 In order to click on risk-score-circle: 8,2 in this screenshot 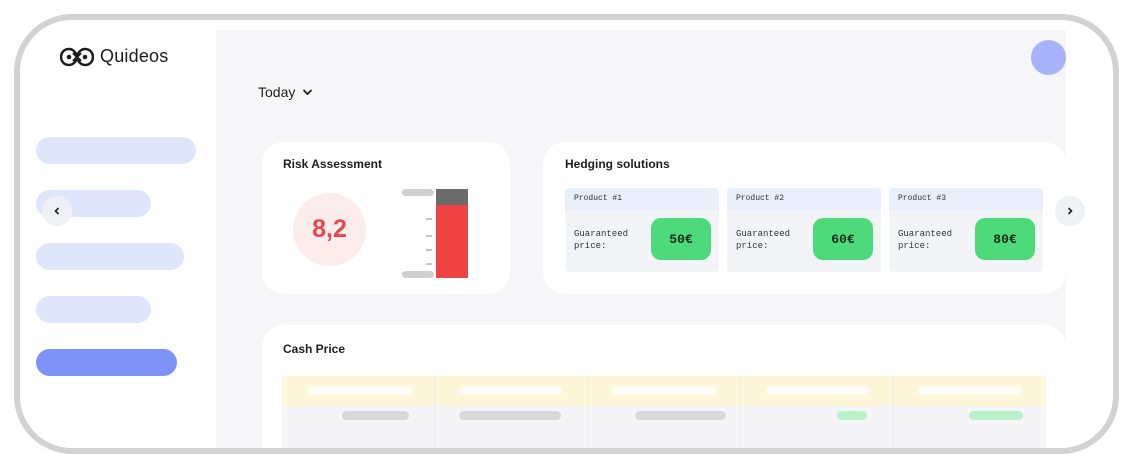, I will do `click(329, 229)`.